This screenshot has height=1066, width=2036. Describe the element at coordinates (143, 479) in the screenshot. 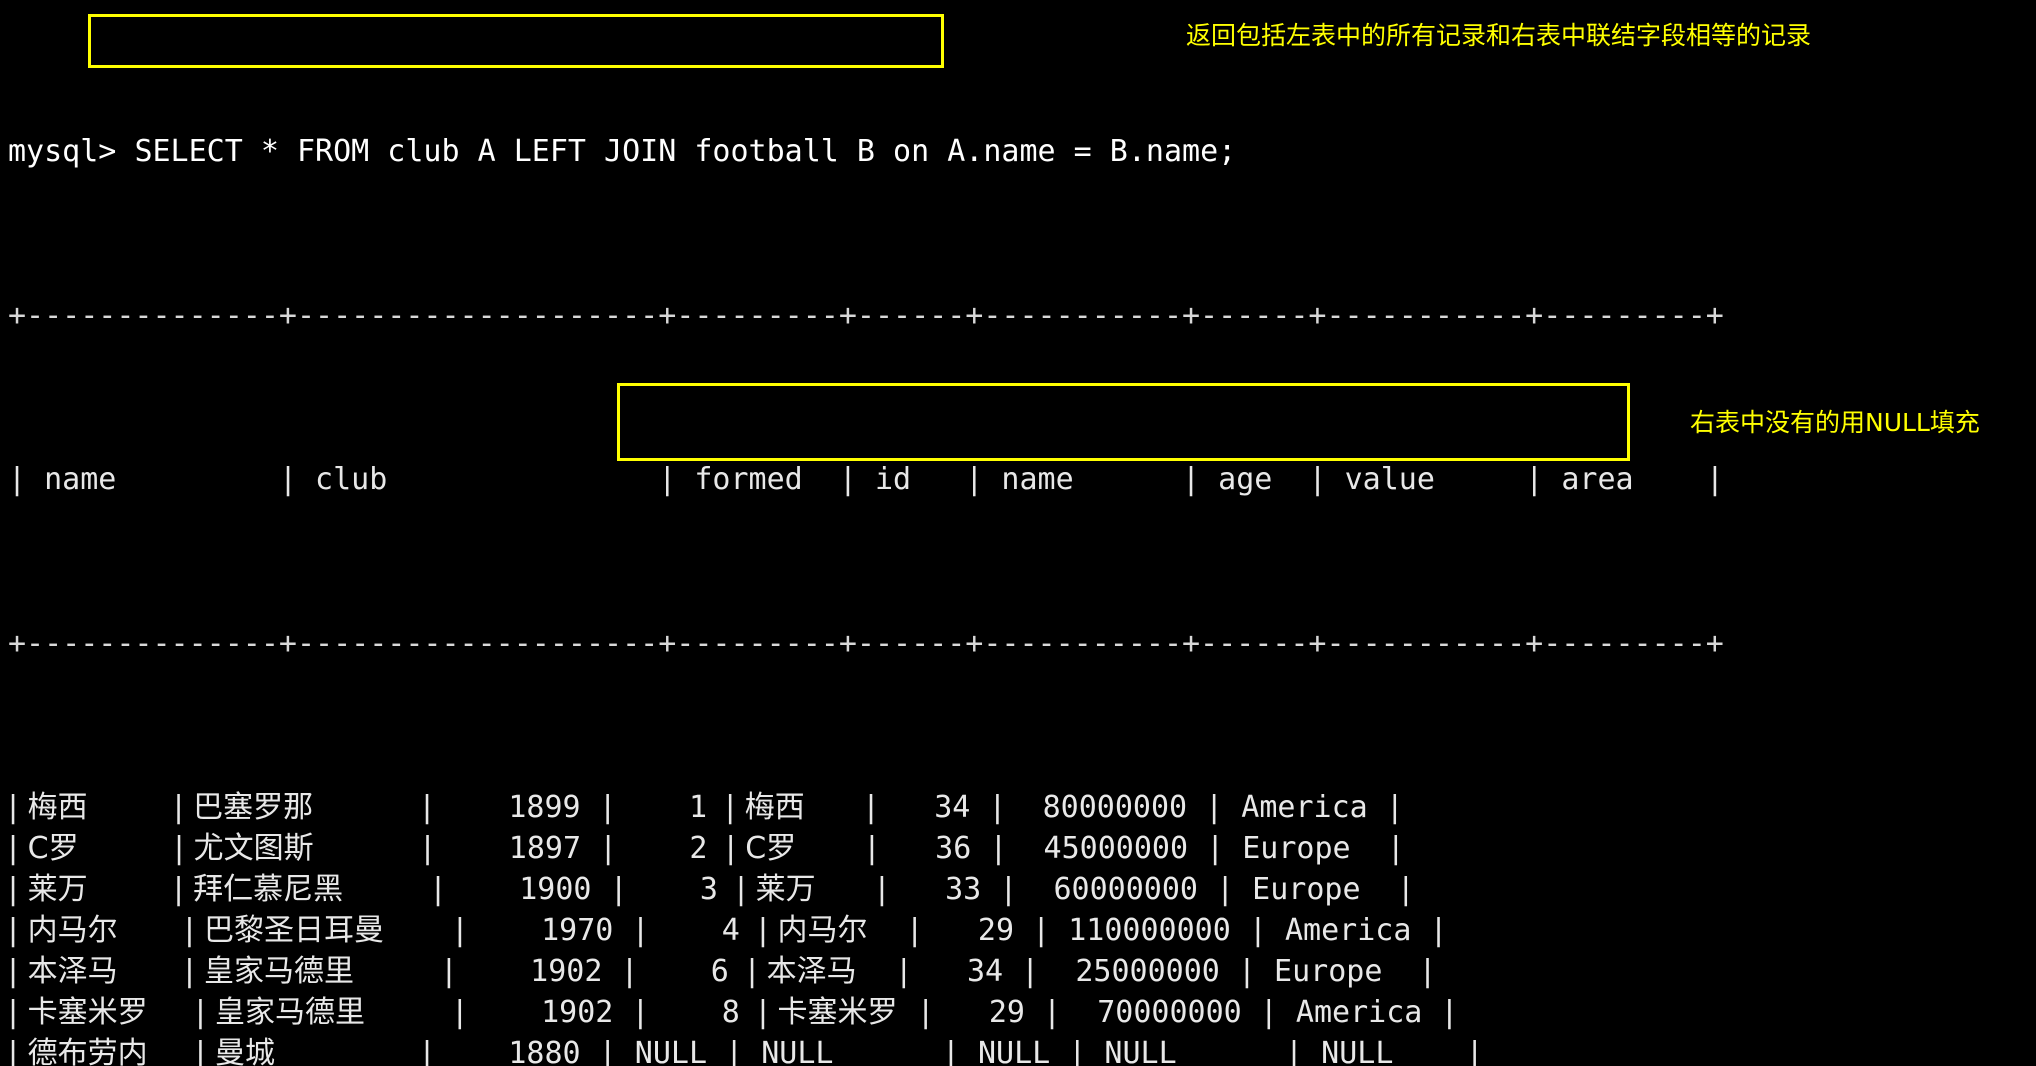

I see `header-cell-name-a: | name` at that location.